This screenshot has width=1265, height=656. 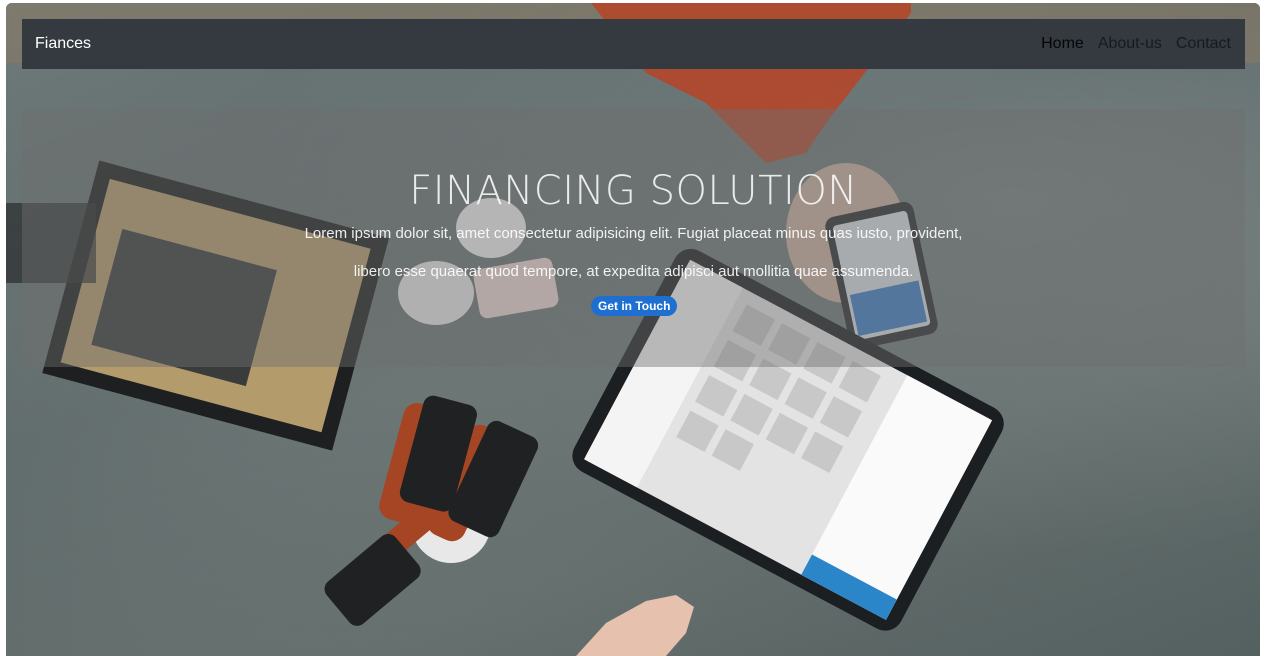 I want to click on top-navbar: Fiances Home About-us Contact, so click(x=633, y=44).